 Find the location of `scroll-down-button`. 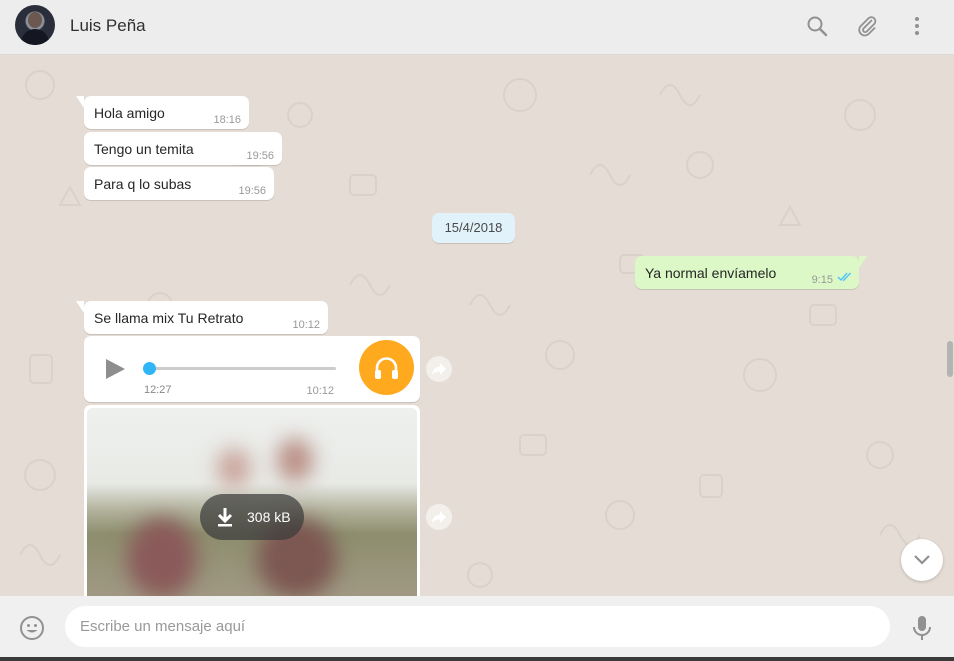

scroll-down-button is located at coordinates (922, 560).